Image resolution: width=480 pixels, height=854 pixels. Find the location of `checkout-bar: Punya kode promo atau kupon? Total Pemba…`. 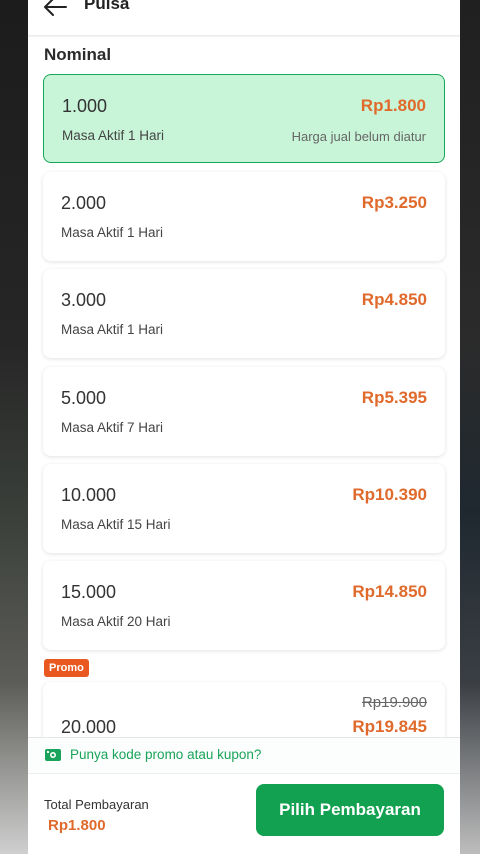

checkout-bar: Punya kode promo atau kupon? Total Pemba… is located at coordinates (244, 795).